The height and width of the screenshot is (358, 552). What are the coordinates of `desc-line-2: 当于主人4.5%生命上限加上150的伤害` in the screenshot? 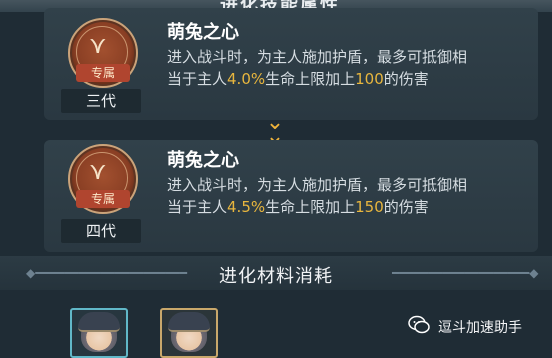 It's located at (347, 207).